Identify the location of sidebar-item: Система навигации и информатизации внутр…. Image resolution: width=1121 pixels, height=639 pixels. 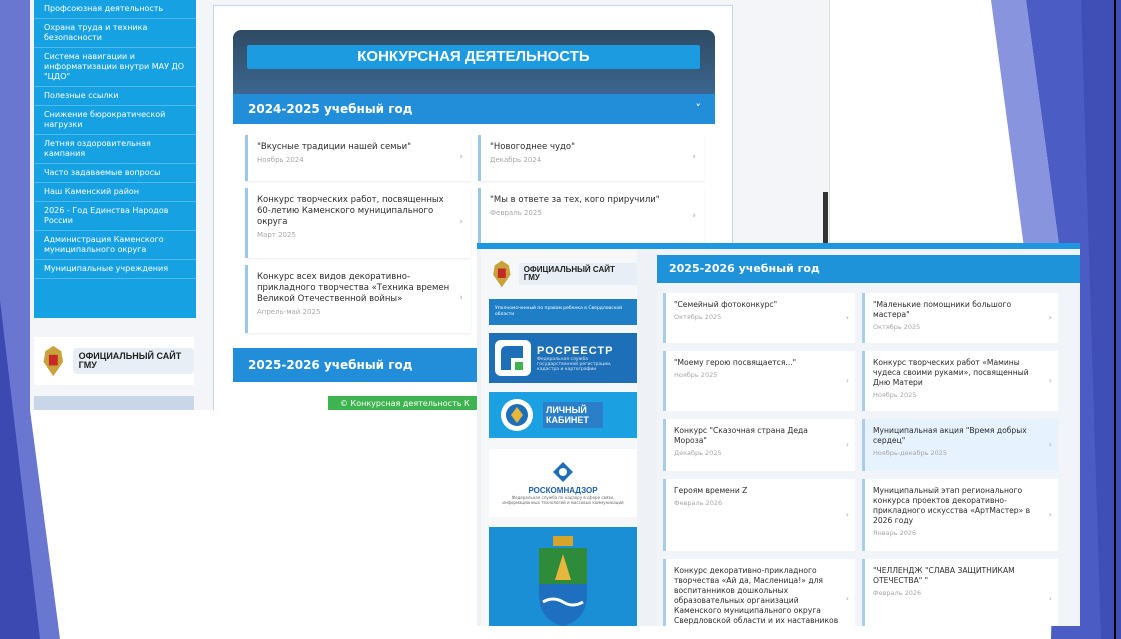
(115, 67).